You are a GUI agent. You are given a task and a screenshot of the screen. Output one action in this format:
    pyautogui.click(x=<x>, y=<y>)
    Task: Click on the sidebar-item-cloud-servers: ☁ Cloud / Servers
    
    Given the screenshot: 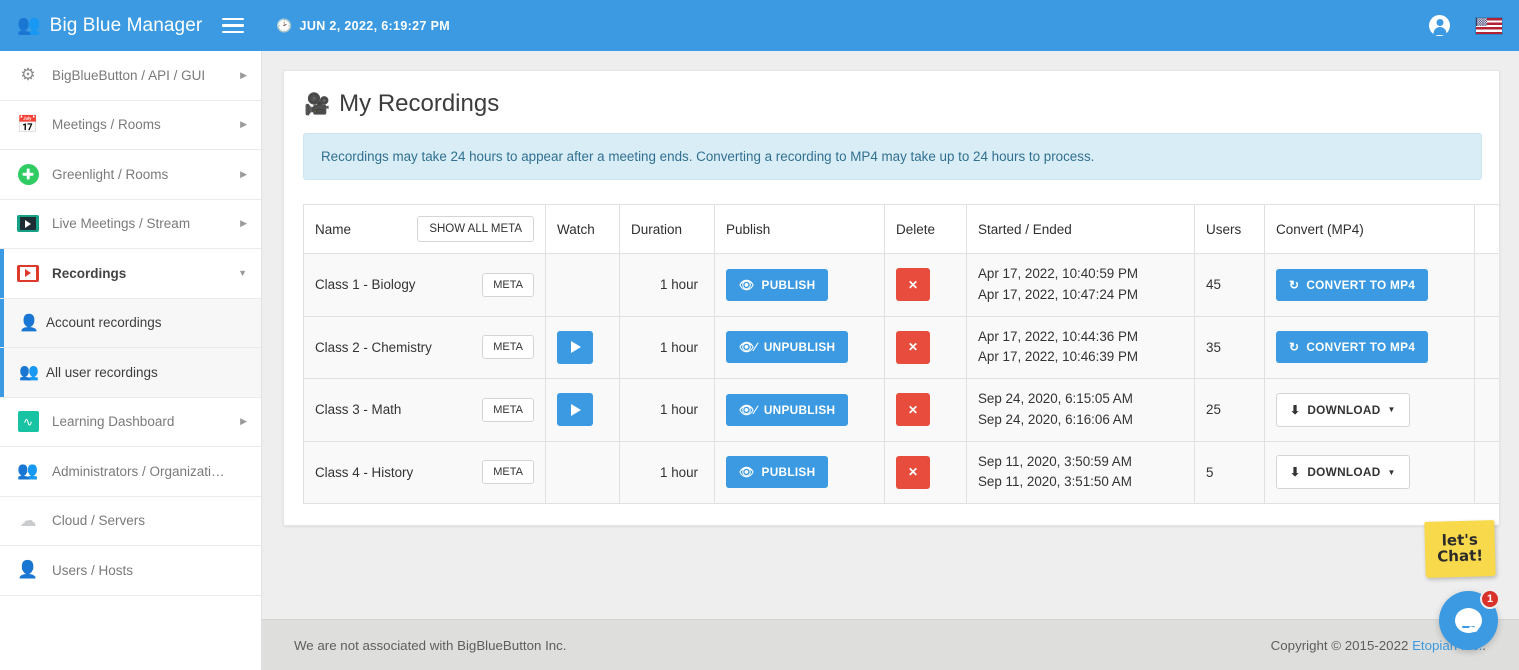 What is the action you would take?
    pyautogui.click(x=130, y=521)
    